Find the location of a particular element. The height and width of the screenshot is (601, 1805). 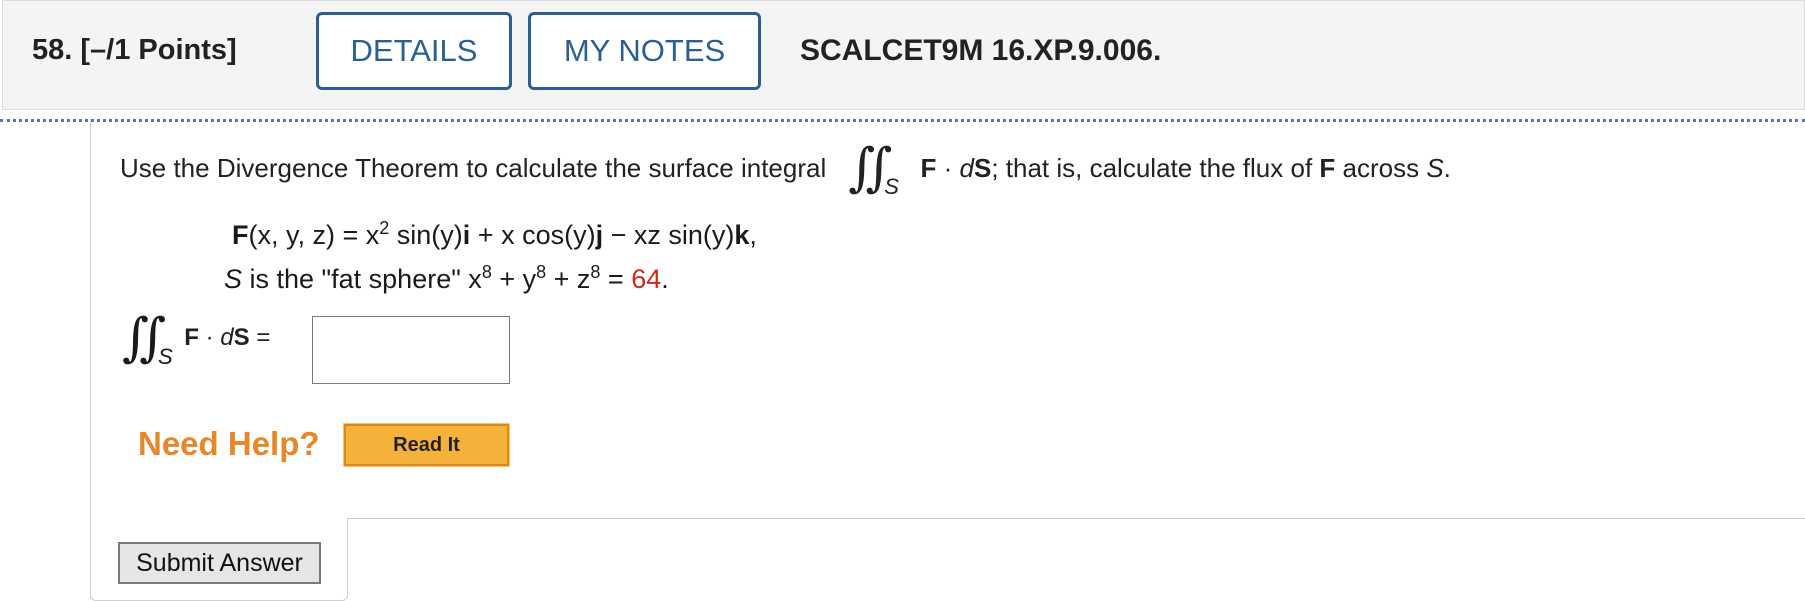

my-notes-button: MY NOTES is located at coordinates (644, 51).